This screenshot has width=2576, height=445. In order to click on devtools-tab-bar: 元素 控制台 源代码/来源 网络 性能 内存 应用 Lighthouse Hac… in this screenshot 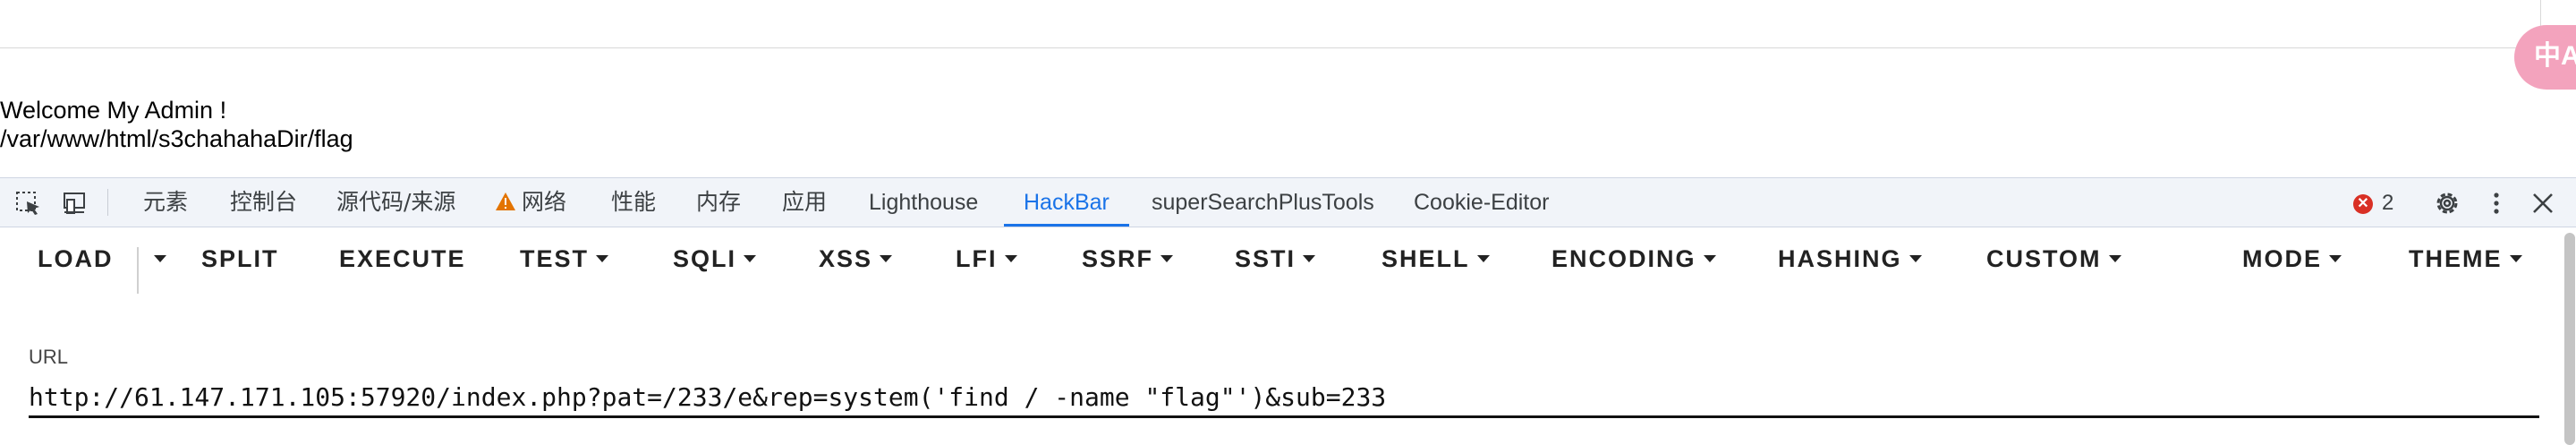, I will do `click(1288, 202)`.